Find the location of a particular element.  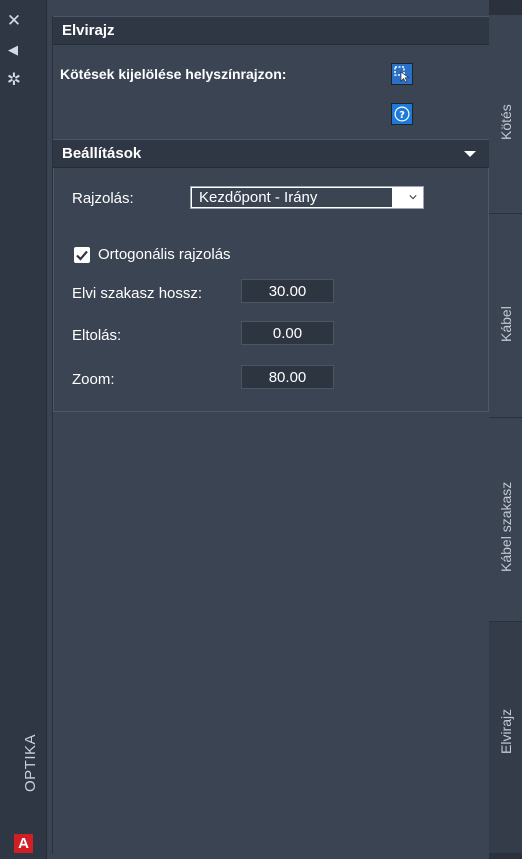

help-button: ? is located at coordinates (402, 114).